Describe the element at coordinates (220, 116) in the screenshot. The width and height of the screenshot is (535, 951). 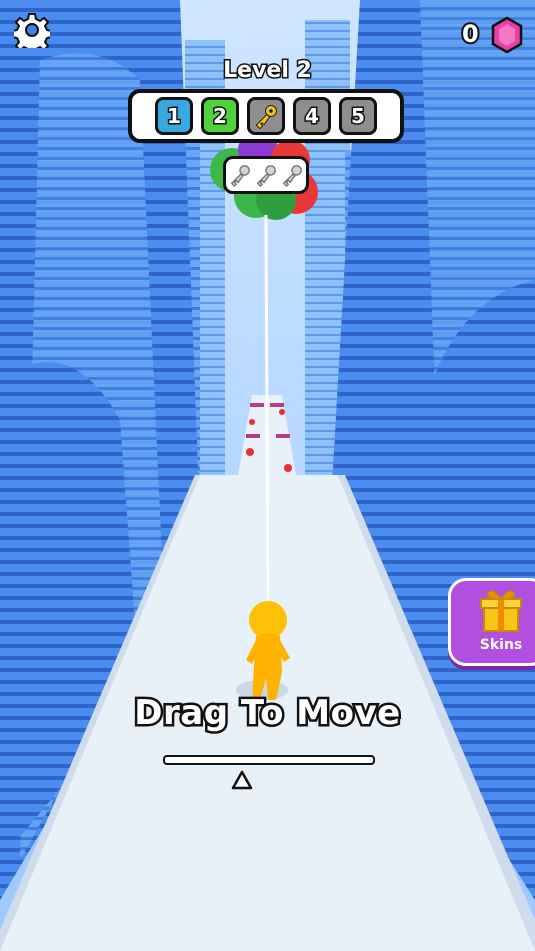
I see `level-2-badge: 2` at that location.